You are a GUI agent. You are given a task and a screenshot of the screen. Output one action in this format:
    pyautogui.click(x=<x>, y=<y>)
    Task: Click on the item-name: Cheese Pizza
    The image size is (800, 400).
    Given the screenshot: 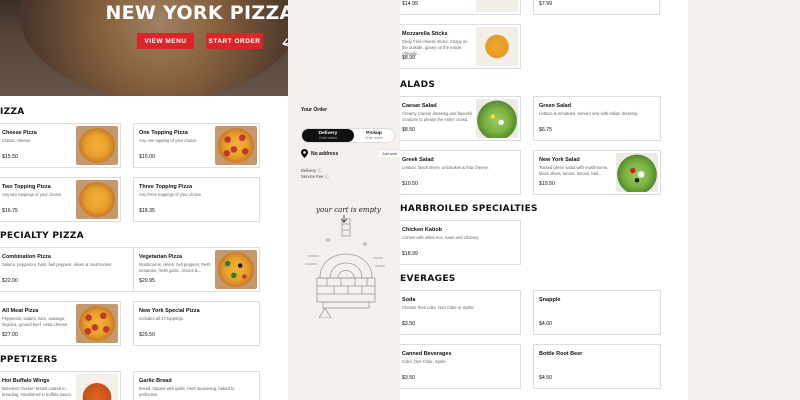 What is the action you would take?
    pyautogui.click(x=19, y=133)
    